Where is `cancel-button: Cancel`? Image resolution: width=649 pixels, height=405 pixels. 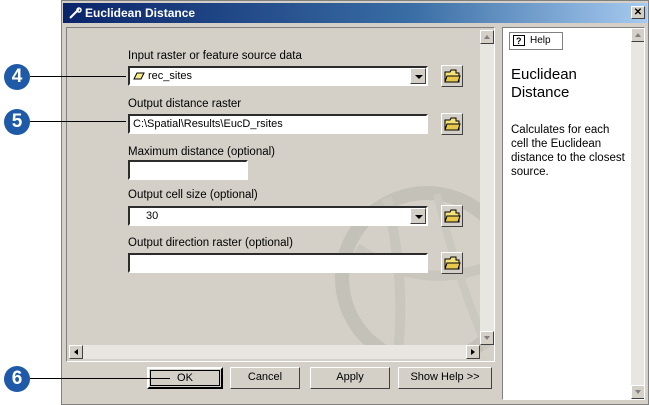
cancel-button: Cancel is located at coordinates (265, 378).